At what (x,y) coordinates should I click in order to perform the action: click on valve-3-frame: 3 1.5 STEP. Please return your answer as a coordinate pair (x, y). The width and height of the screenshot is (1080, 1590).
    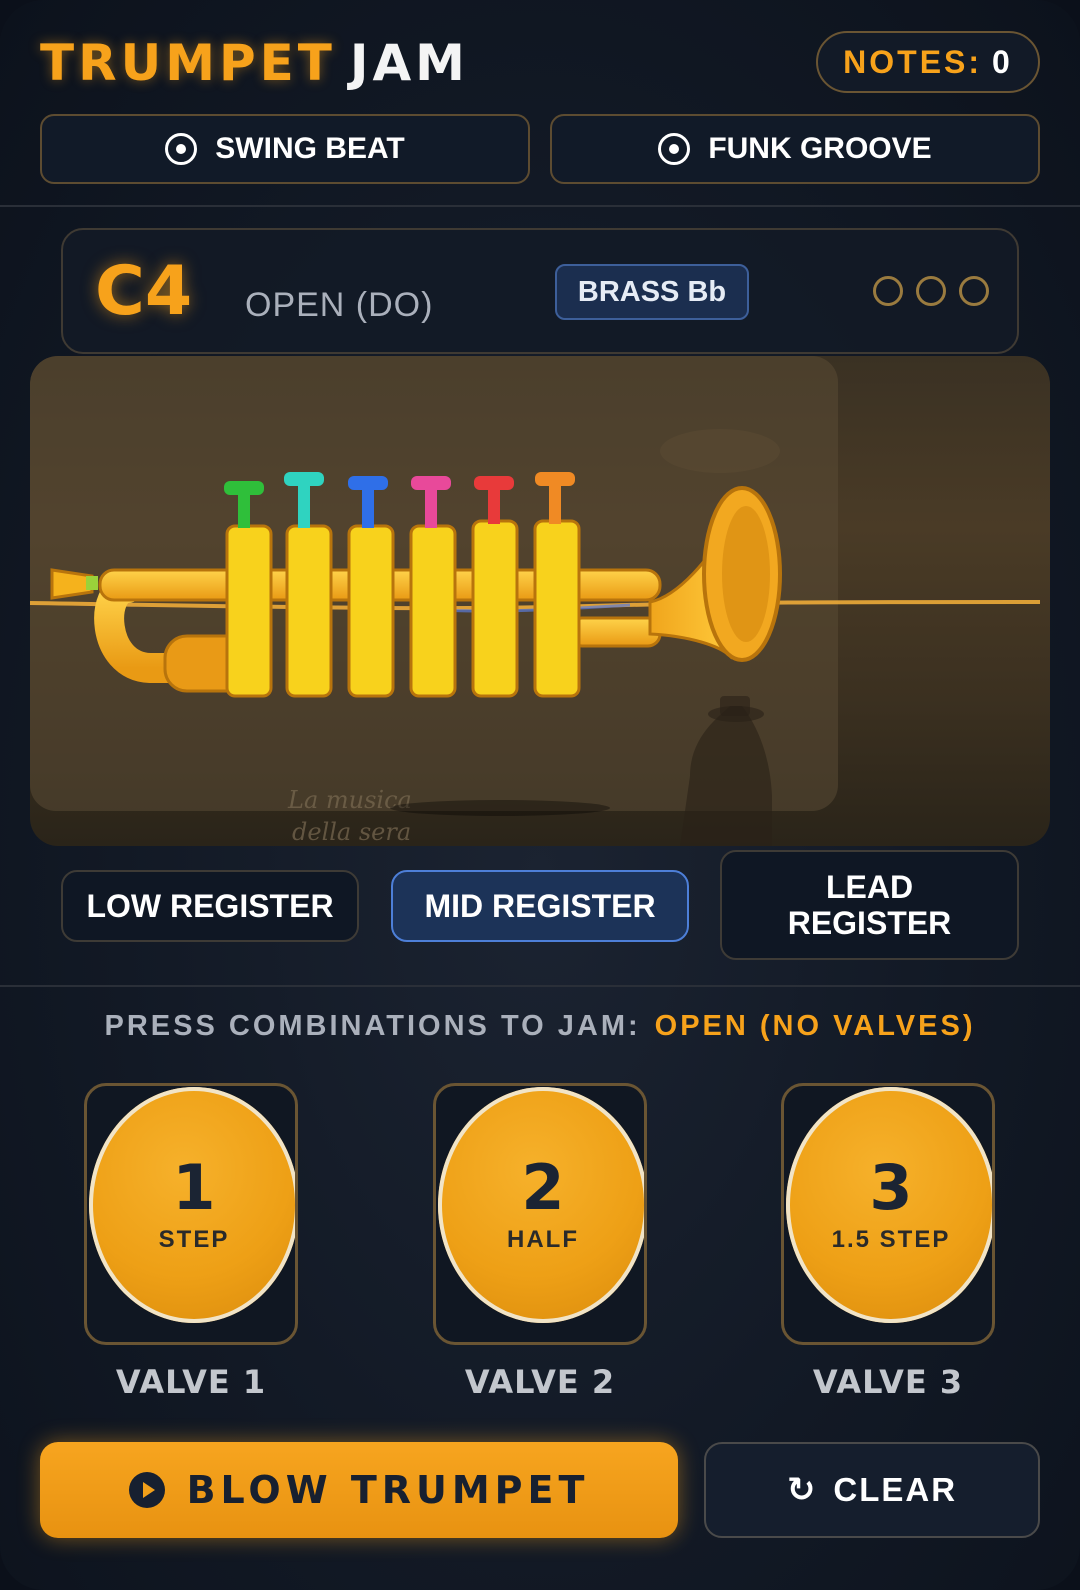
    Looking at the image, I should click on (888, 1214).